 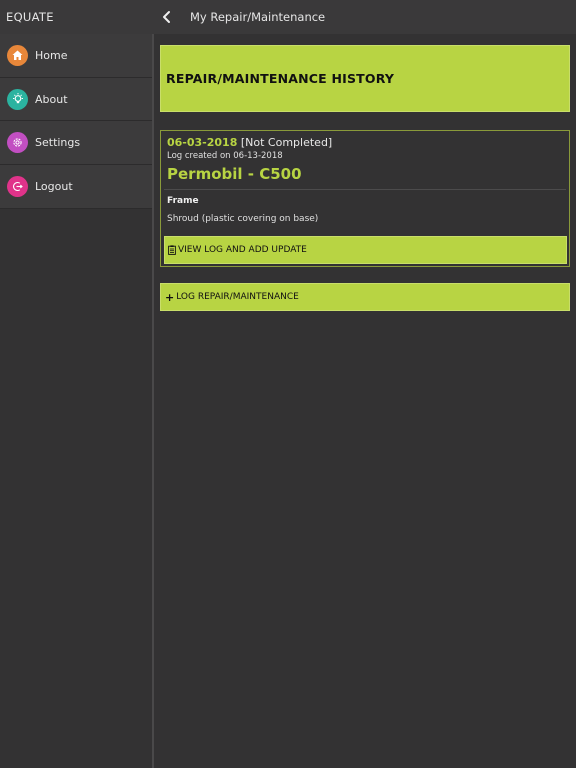 What do you see at coordinates (58, 143) in the screenshot?
I see `sidebar-item-label: Settings` at bounding box center [58, 143].